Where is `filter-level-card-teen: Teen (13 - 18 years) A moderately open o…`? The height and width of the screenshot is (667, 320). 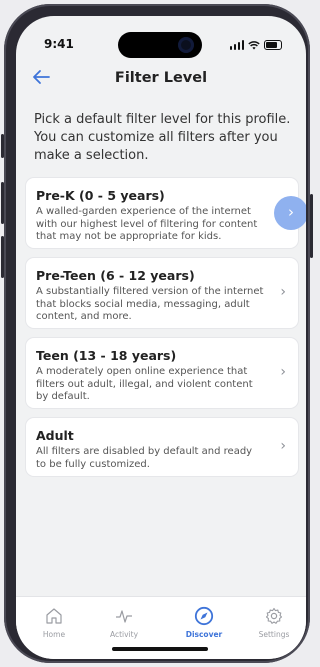
filter-level-card-teen: Teen (13 - 18 years) A moderately open o… is located at coordinates (162, 373).